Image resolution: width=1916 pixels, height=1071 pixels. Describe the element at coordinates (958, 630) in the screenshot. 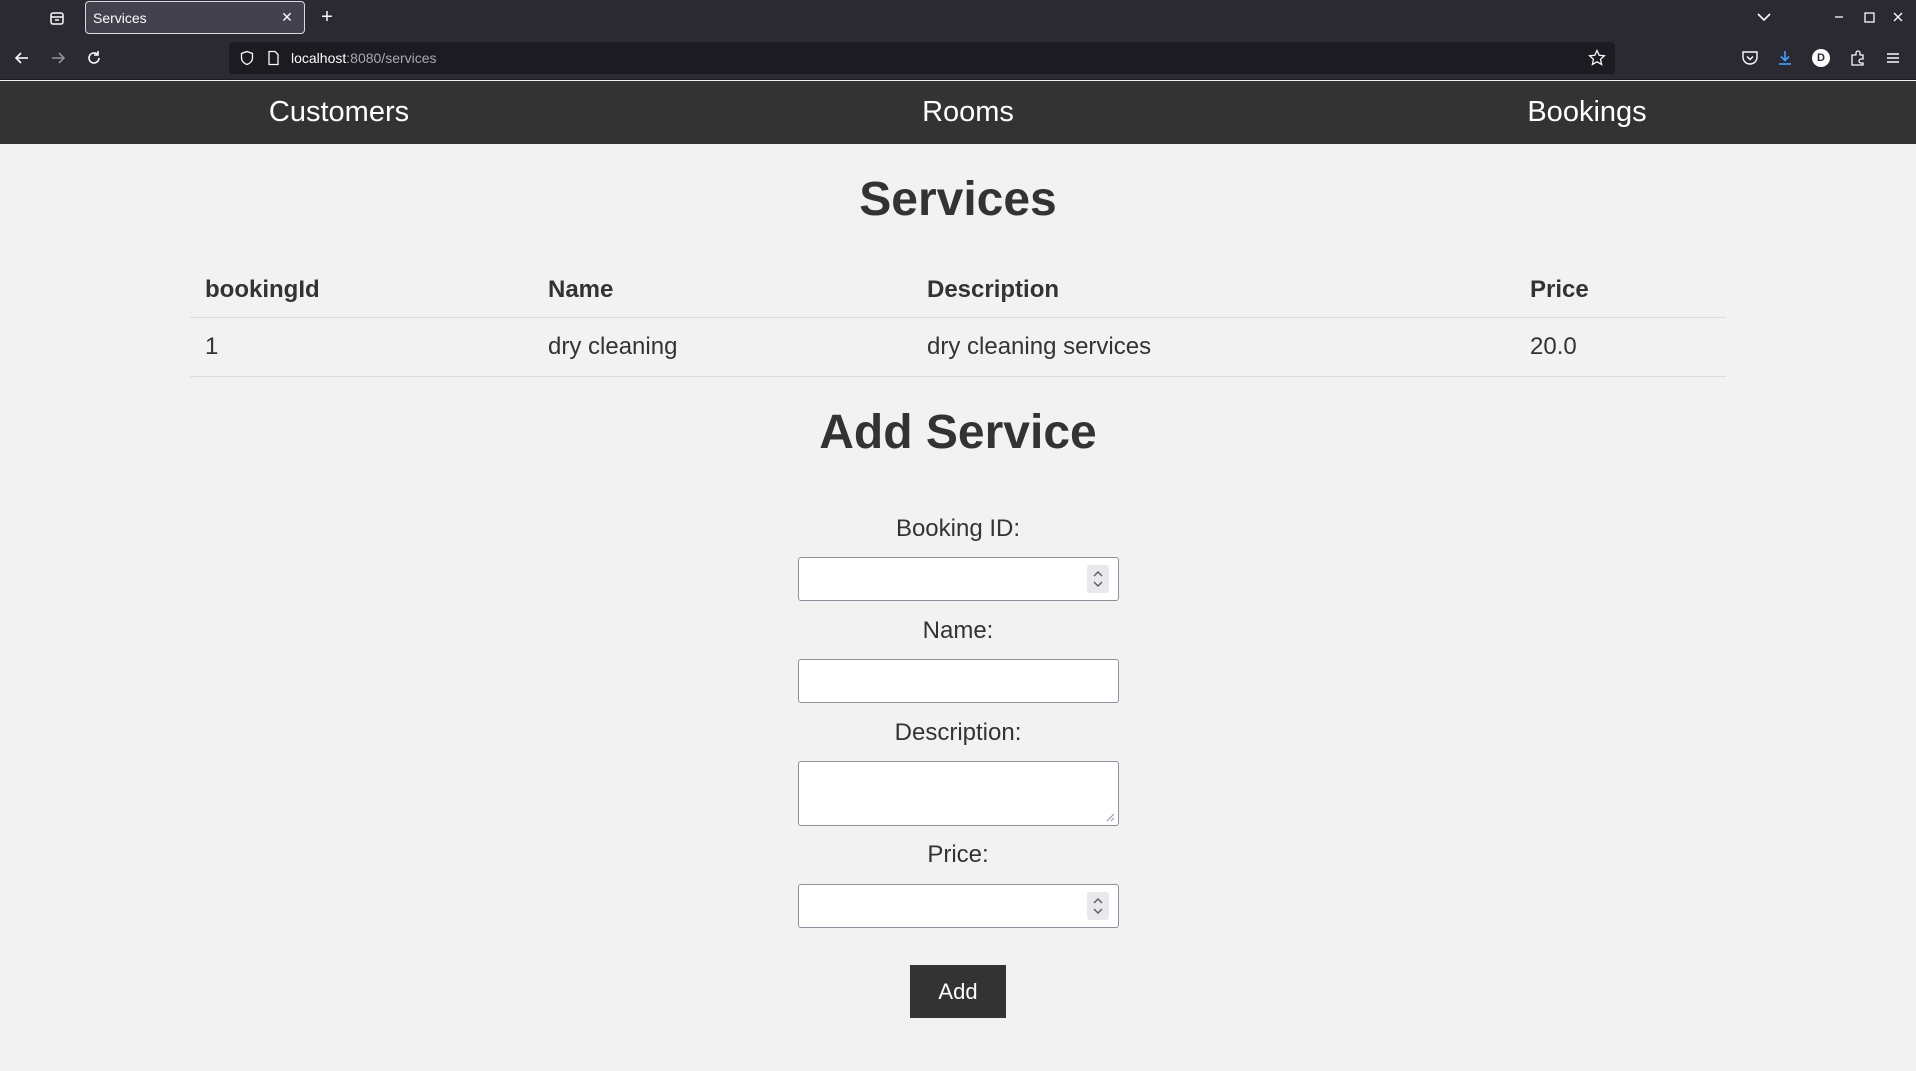

I see `name-label: Name:` at that location.